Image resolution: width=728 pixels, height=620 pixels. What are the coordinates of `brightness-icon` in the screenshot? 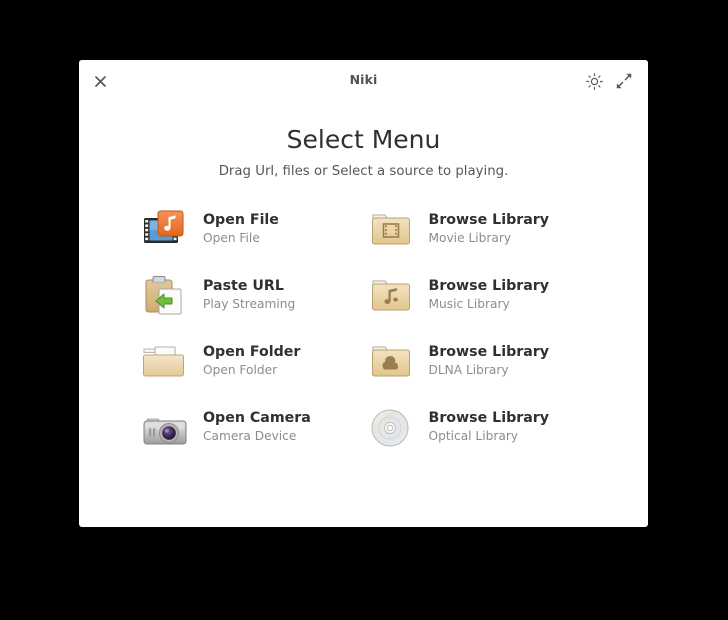 It's located at (594, 81).